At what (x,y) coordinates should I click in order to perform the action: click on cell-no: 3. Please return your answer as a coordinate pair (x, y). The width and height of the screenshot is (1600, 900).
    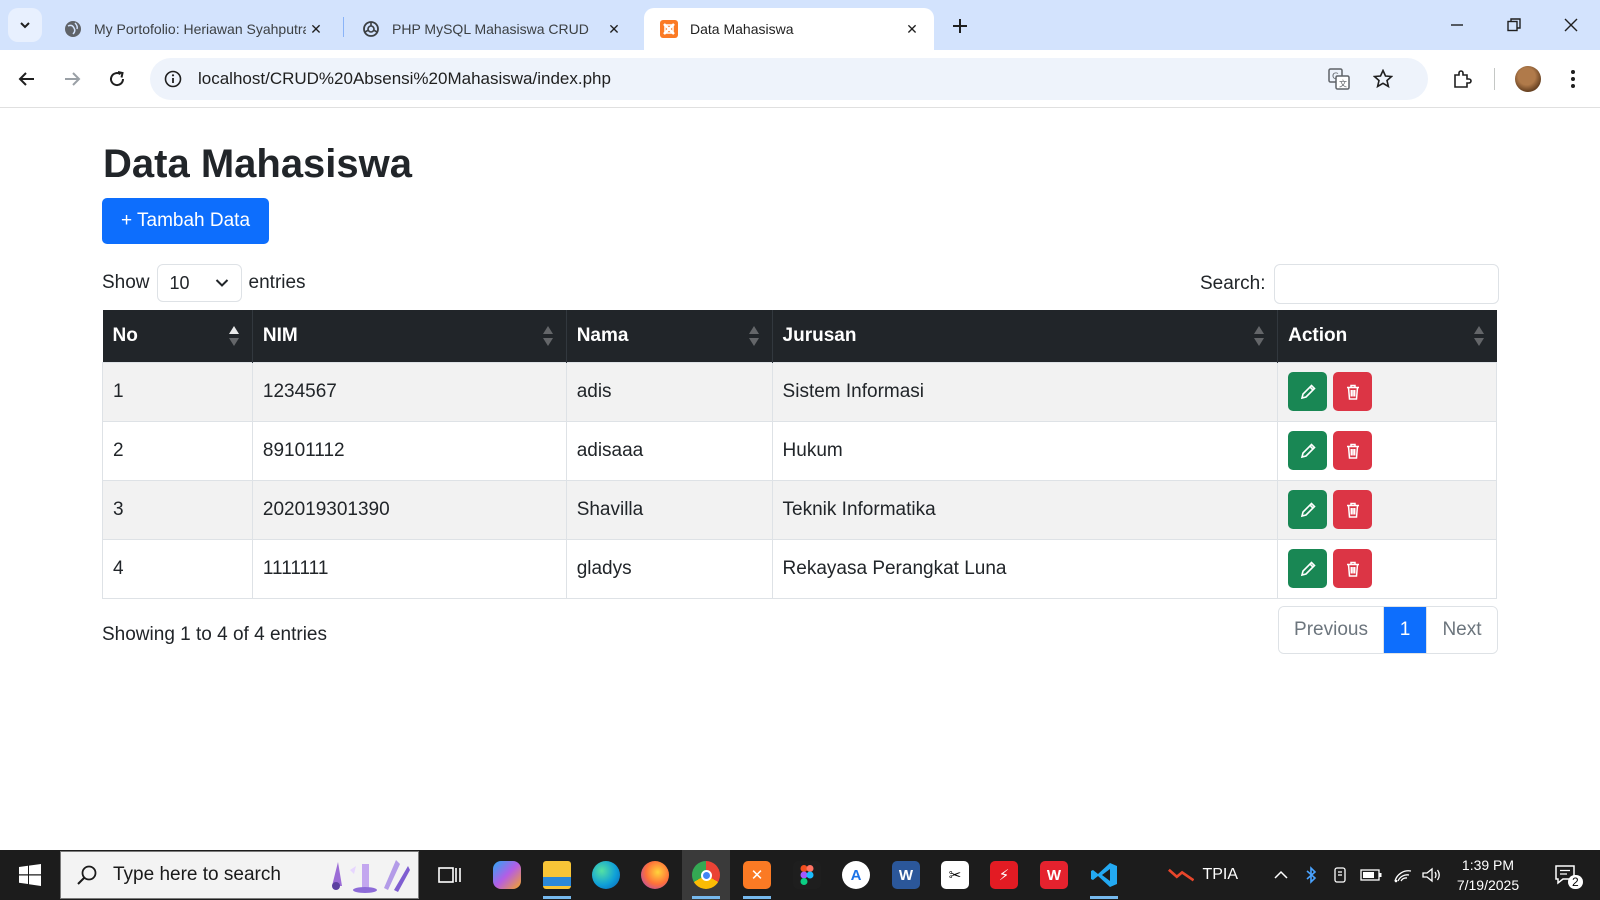
    Looking at the image, I should click on (177, 509).